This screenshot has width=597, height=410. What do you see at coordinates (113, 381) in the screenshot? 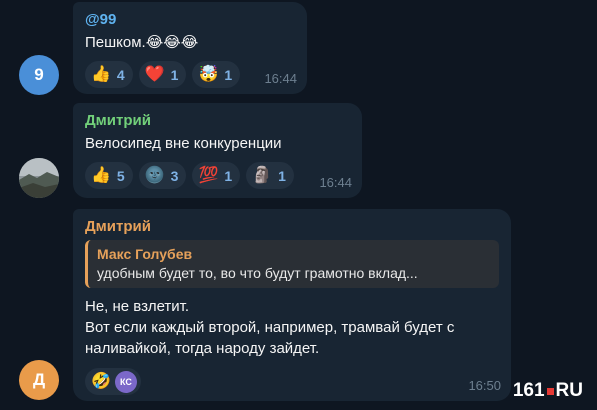
I see `reaction-rofl: 🤣 КС` at bounding box center [113, 381].